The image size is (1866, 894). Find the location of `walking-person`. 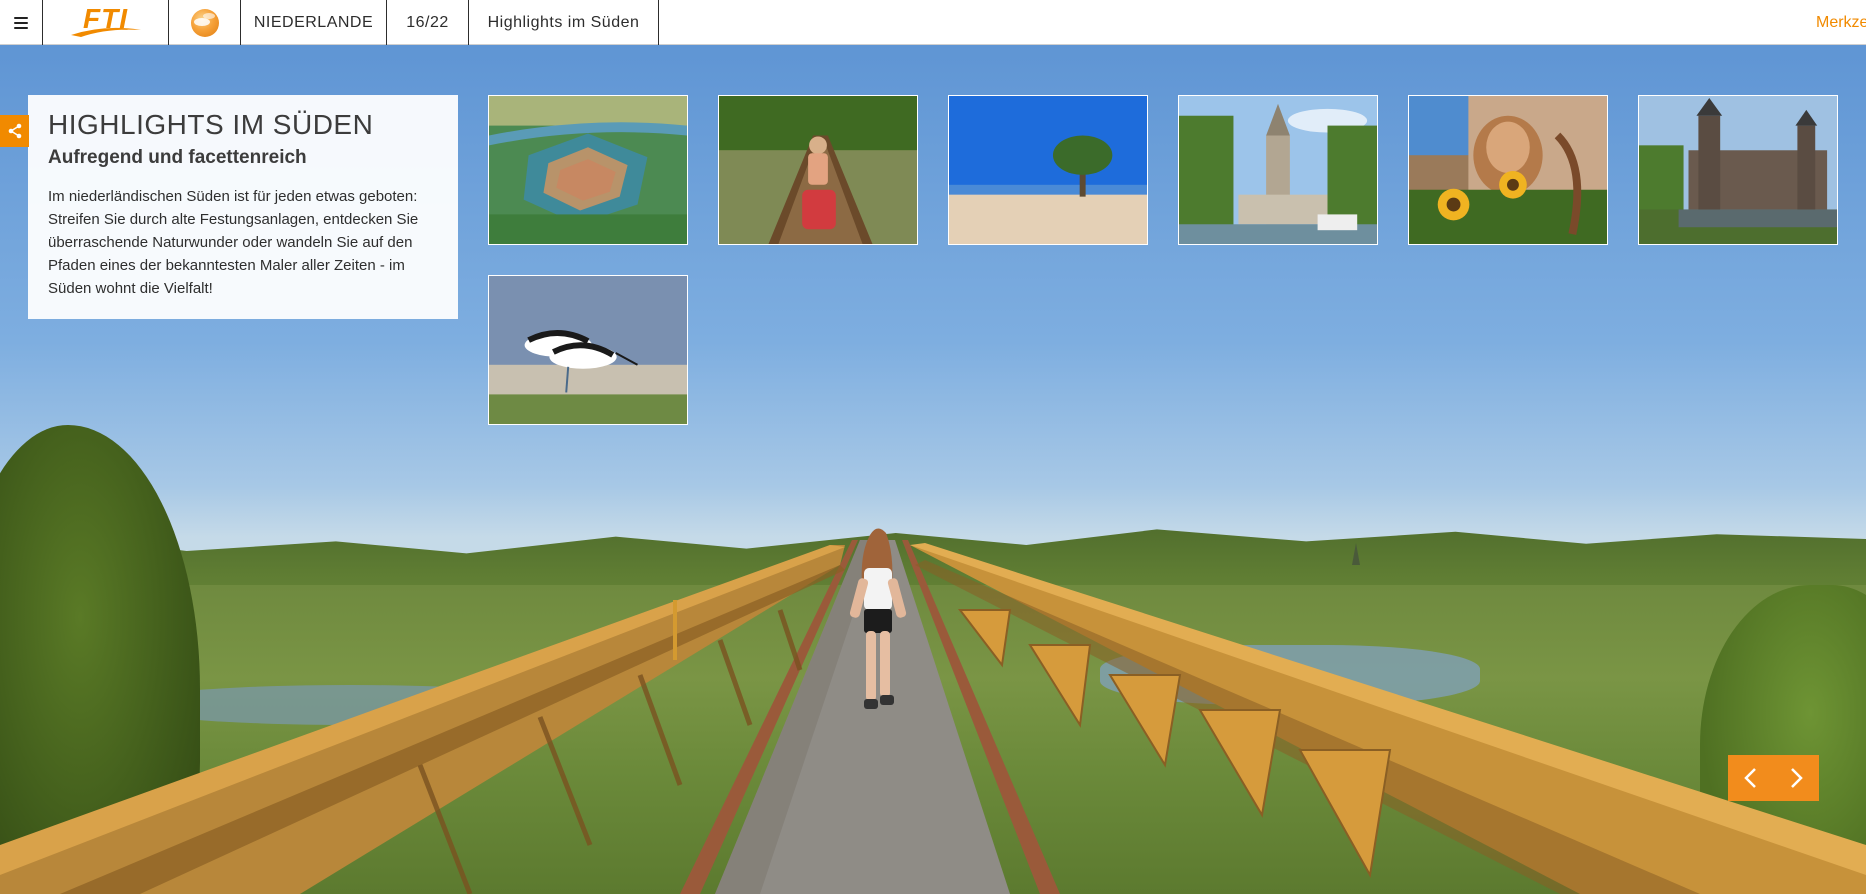

walking-person is located at coordinates (878, 618).